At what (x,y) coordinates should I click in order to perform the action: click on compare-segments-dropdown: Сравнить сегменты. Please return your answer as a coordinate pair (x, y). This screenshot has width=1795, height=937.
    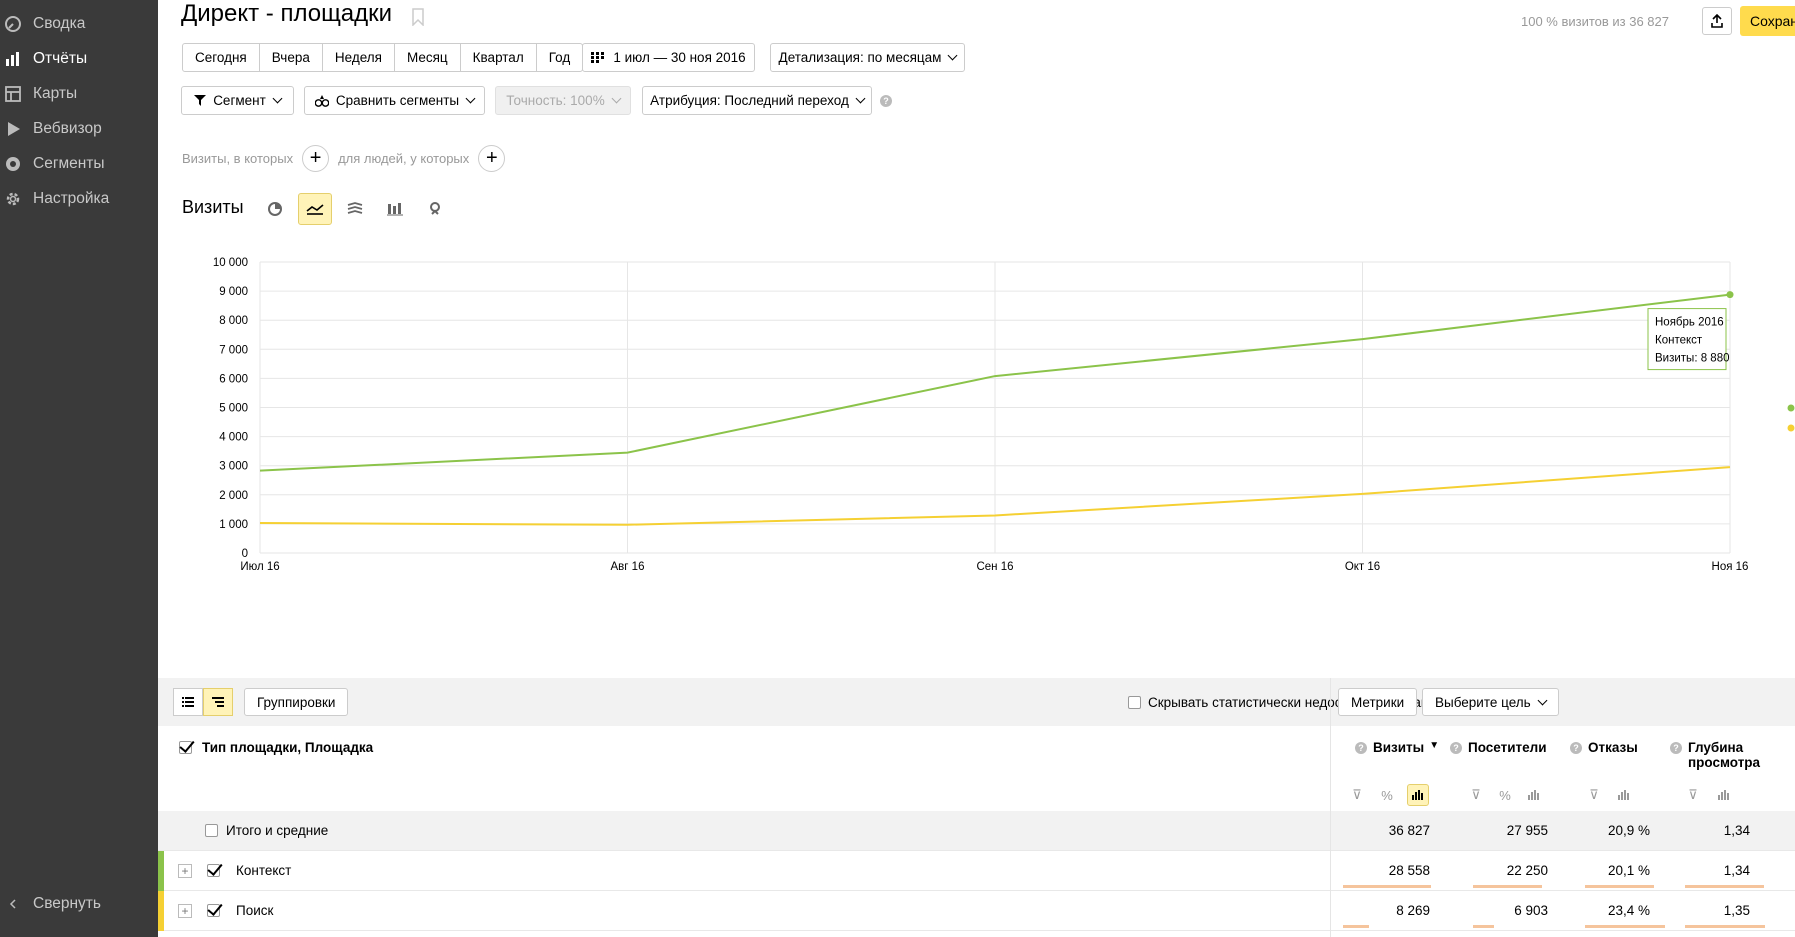
    Looking at the image, I should click on (394, 100).